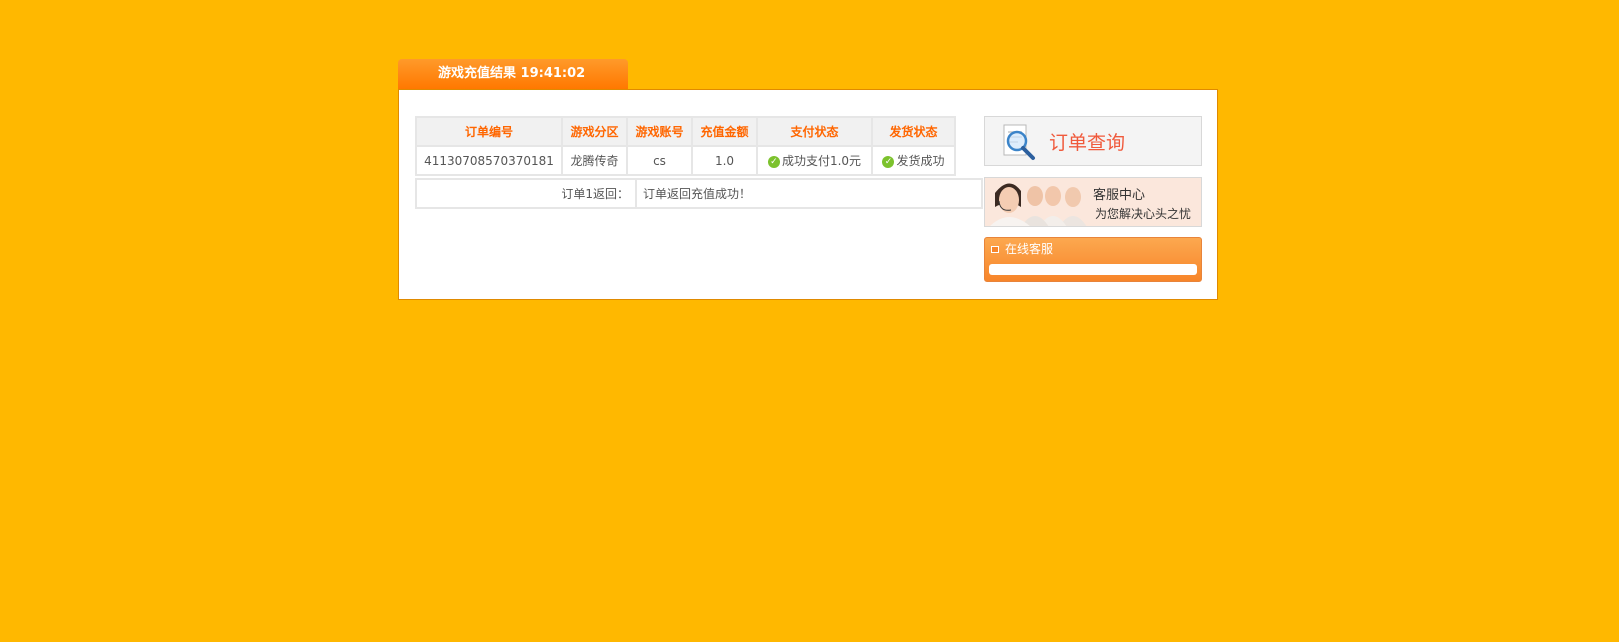 This screenshot has height=642, width=1619. What do you see at coordinates (724, 160) in the screenshot?
I see `amount-cell: 1.0` at bounding box center [724, 160].